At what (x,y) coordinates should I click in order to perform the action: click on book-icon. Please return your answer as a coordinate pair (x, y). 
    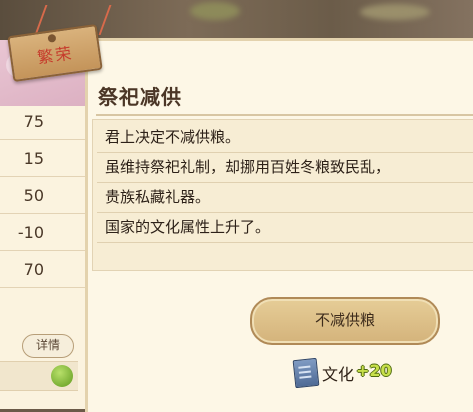
    Looking at the image, I should click on (306, 373).